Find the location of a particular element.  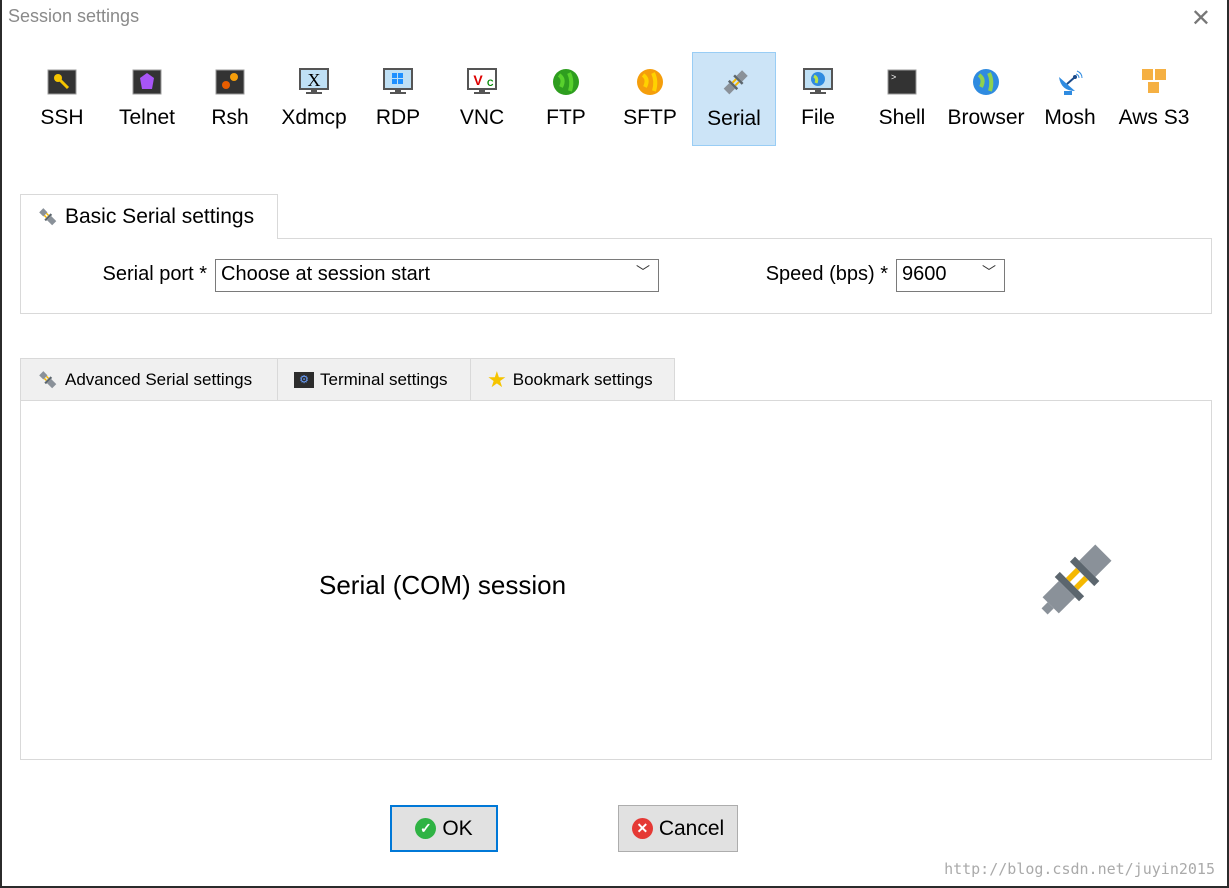

tab-advanced-serial-settings: Advanced Serial settings is located at coordinates (149, 379).